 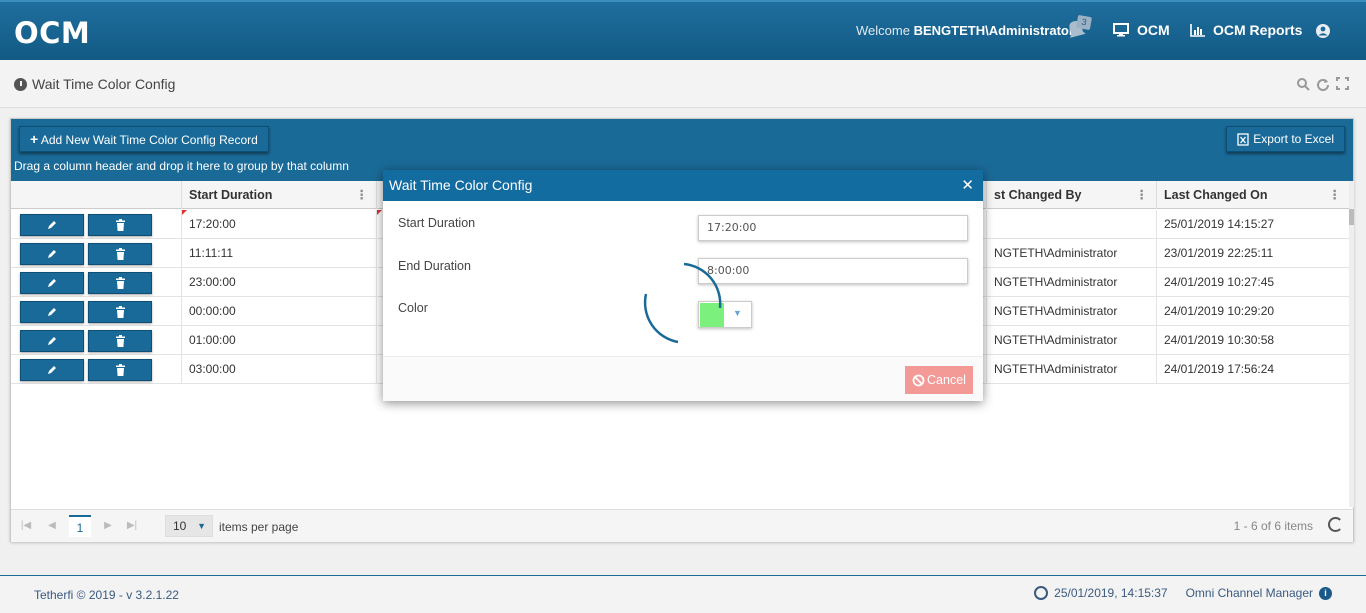 What do you see at coordinates (437, 223) in the screenshot?
I see `start-duration-label: Start Duration` at bounding box center [437, 223].